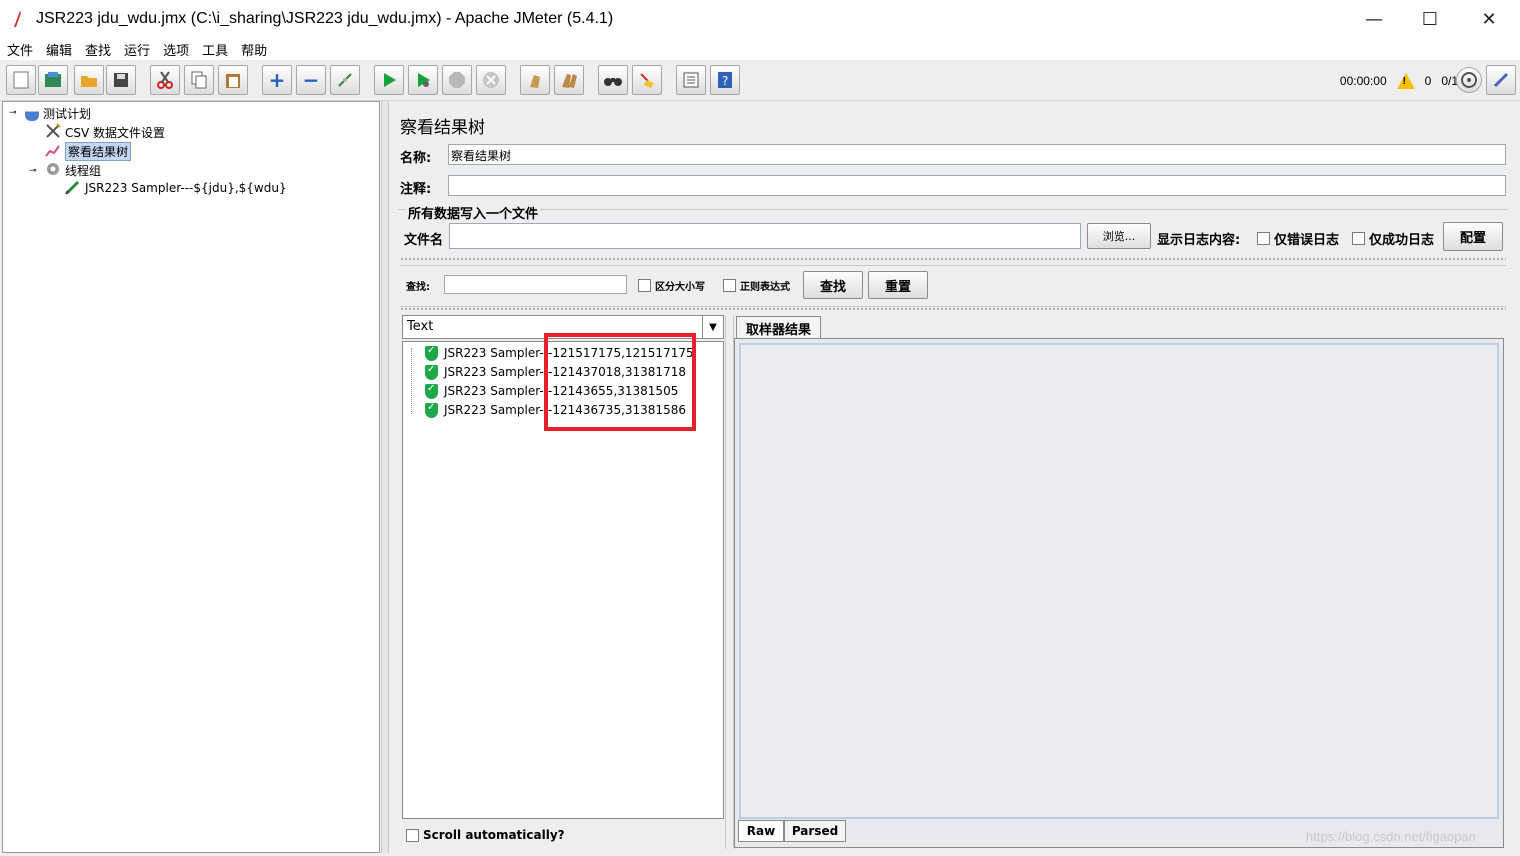 This screenshot has width=1520, height=856. Describe the element at coordinates (1428, 81) in the screenshot. I see `warning-count: 0` at that location.